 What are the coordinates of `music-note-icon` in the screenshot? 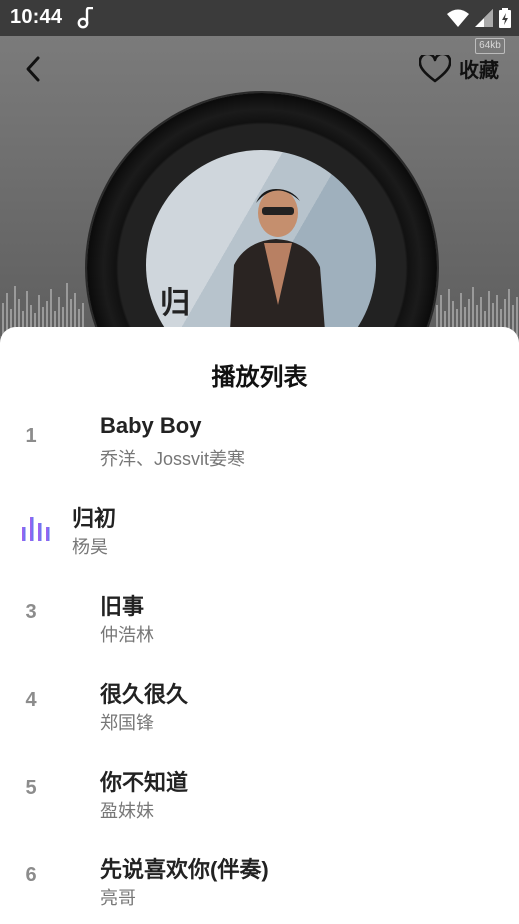 It's located at (85, 18).